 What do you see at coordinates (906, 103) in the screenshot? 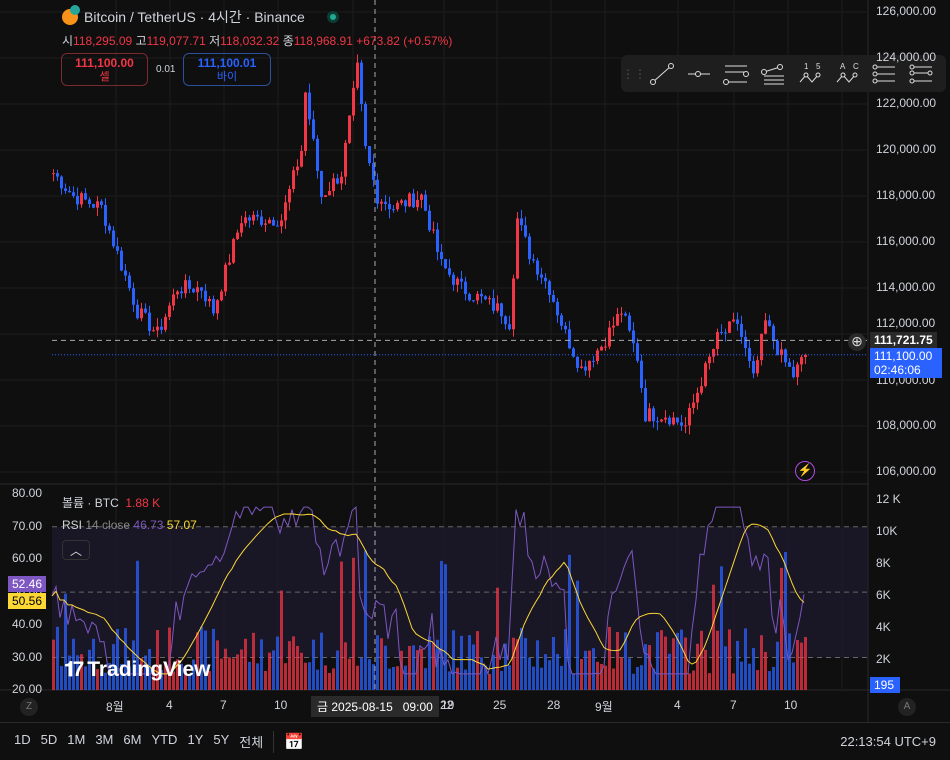
I see `price-tick: 122,000.00` at bounding box center [906, 103].